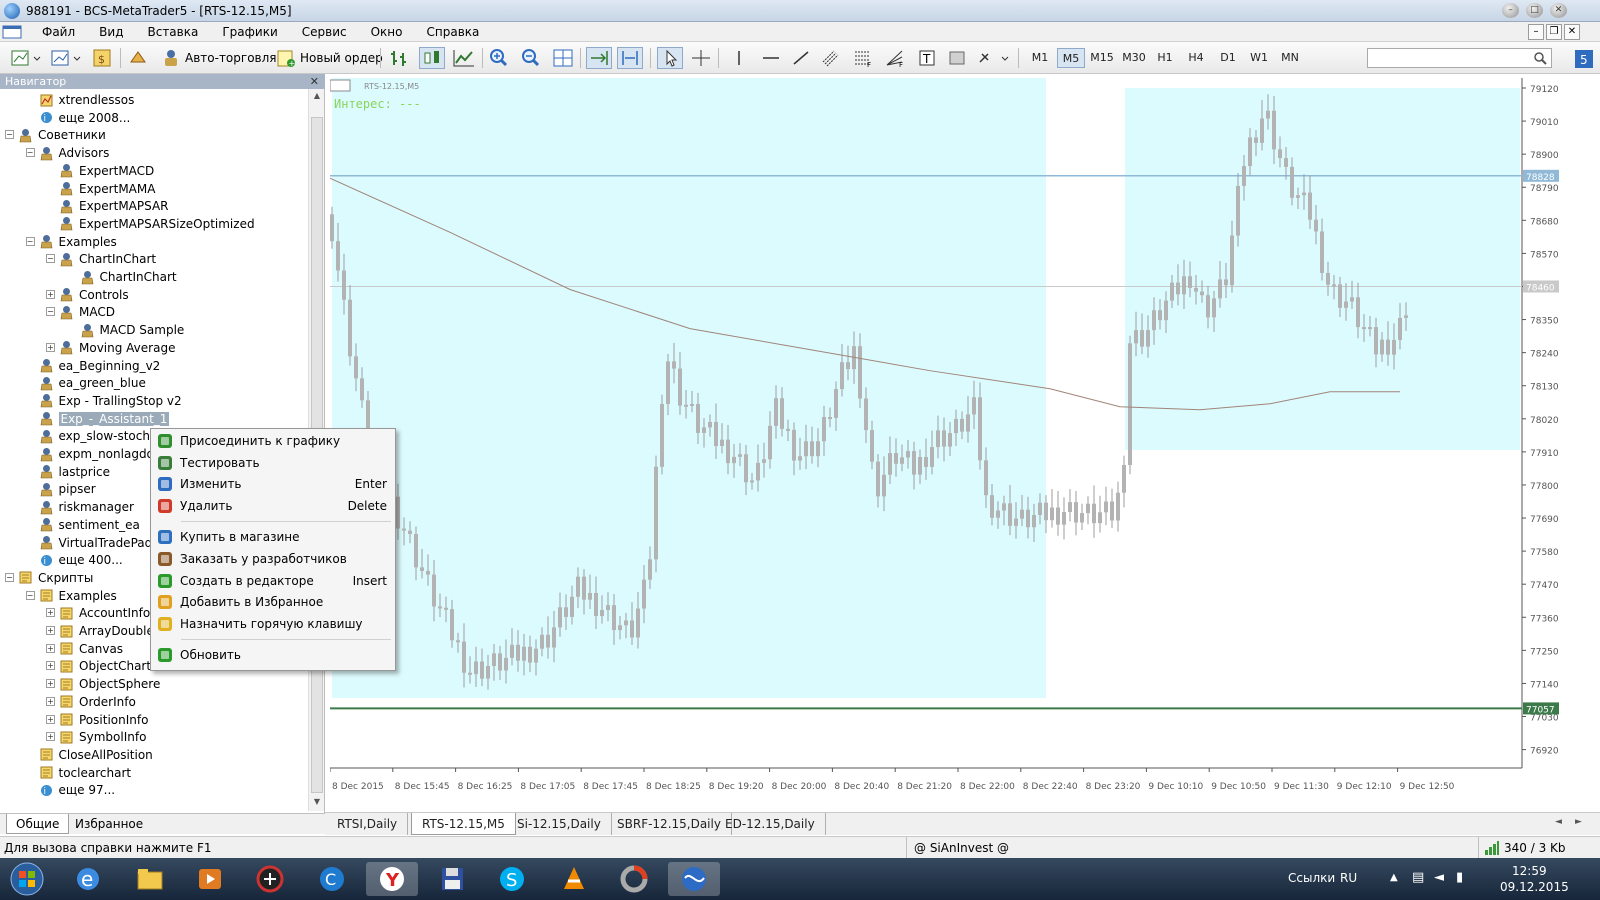 Image resolution: width=1600 pixels, height=900 pixels. What do you see at coordinates (97, 702) in the screenshot?
I see `tree-node: OrderInfo` at bounding box center [97, 702].